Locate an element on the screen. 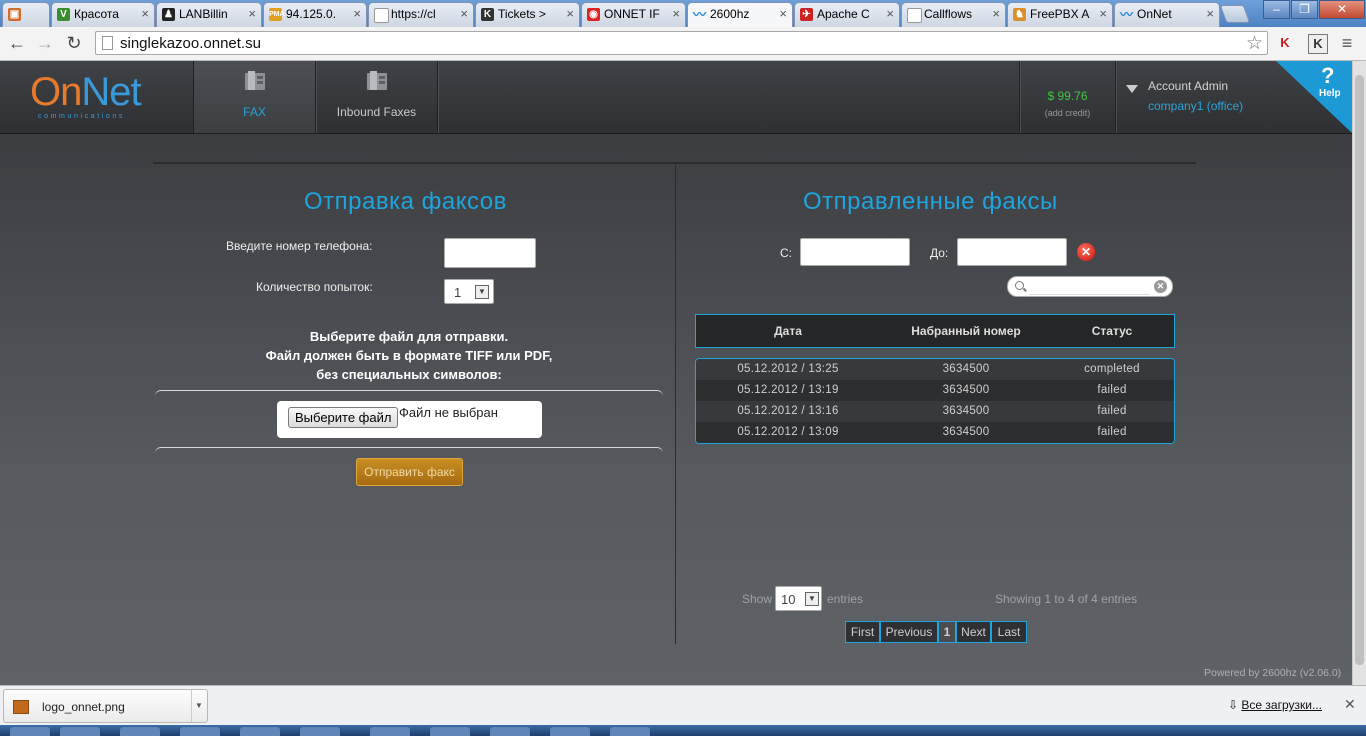  download-arrow-icon: ⇩ is located at coordinates (1233, 705).